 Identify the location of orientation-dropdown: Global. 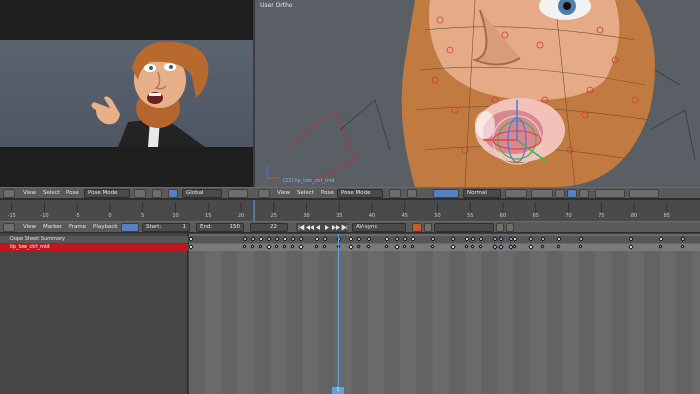
(202, 193).